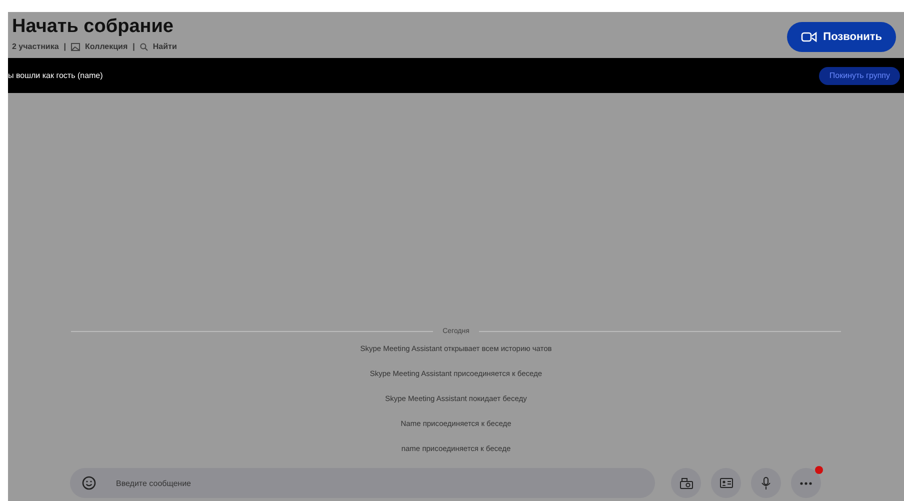  Describe the element at coordinates (55, 76) in the screenshot. I see `guest-notice: ы вошли как гость (name)` at that location.